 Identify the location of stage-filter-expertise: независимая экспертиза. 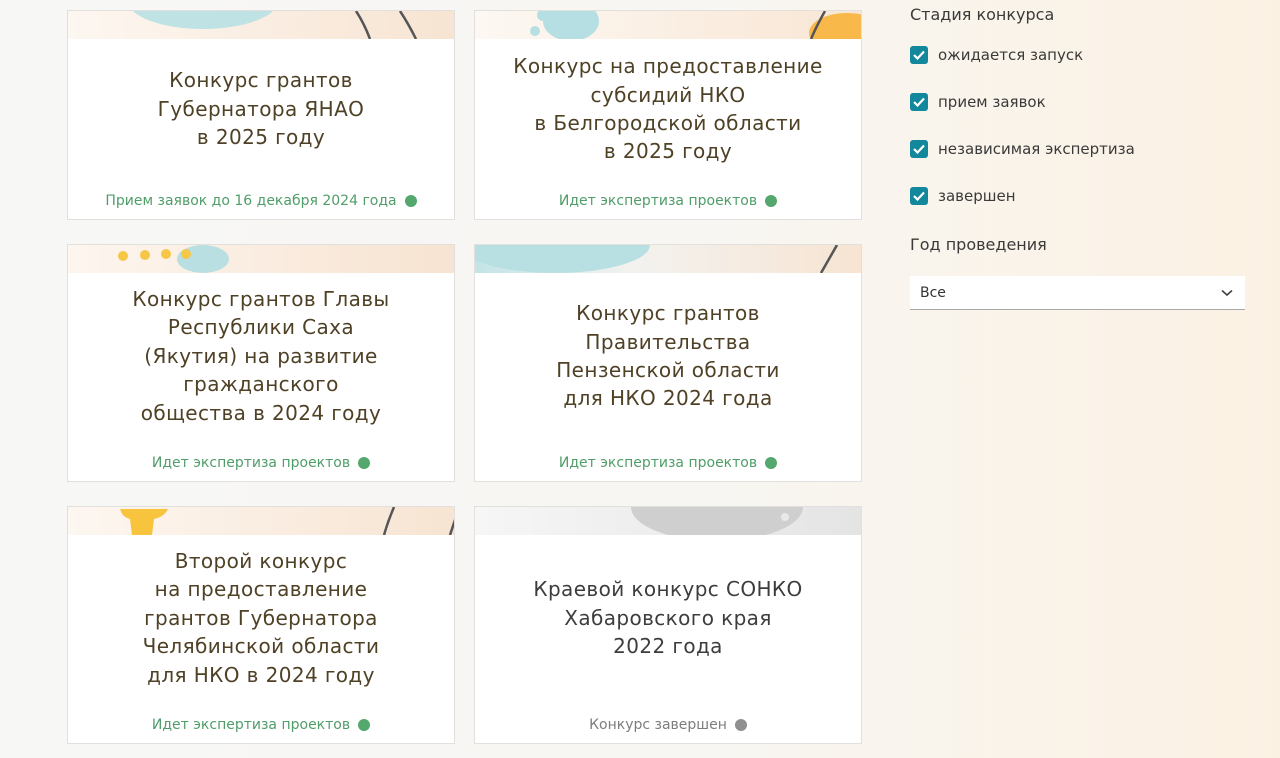
(1022, 149).